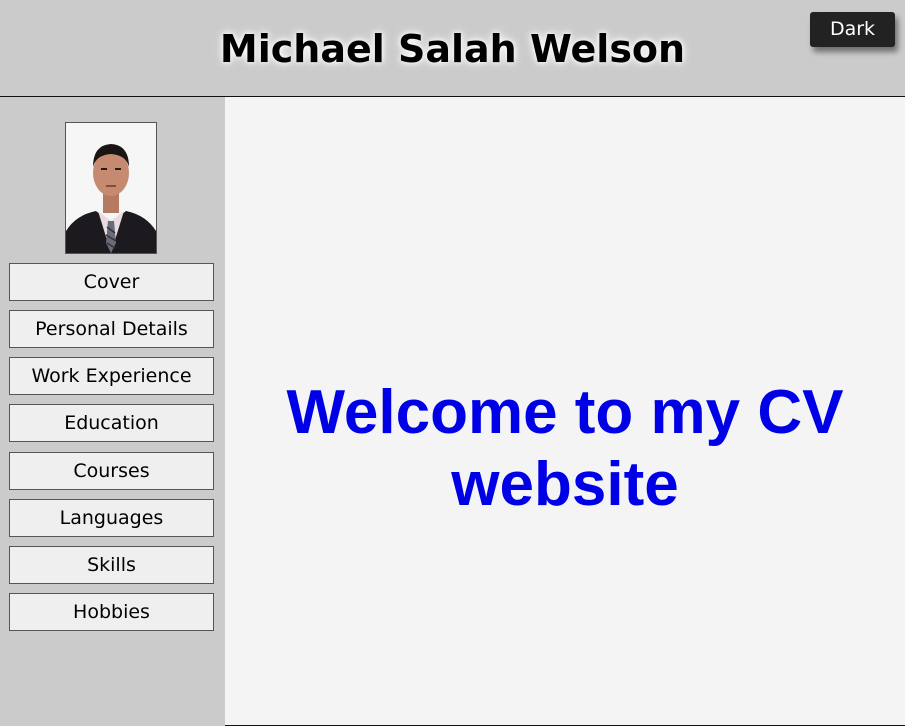 The height and width of the screenshot is (726, 905). Describe the element at coordinates (111, 612) in the screenshot. I see `nav-button-hobbies: Hobbies` at that location.